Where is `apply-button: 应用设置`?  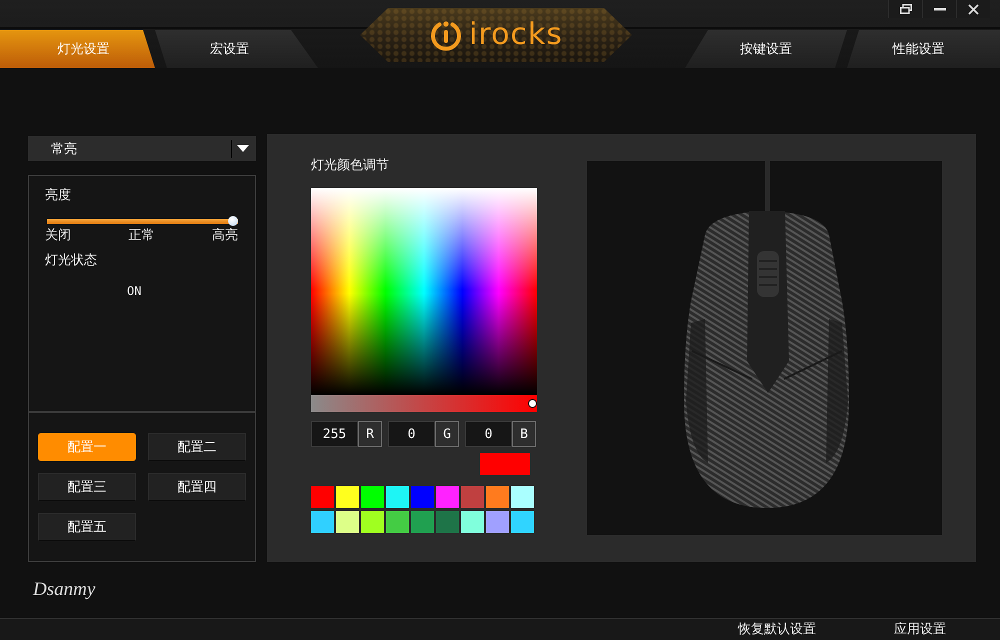
apply-button: 应用设置 is located at coordinates (920, 630).